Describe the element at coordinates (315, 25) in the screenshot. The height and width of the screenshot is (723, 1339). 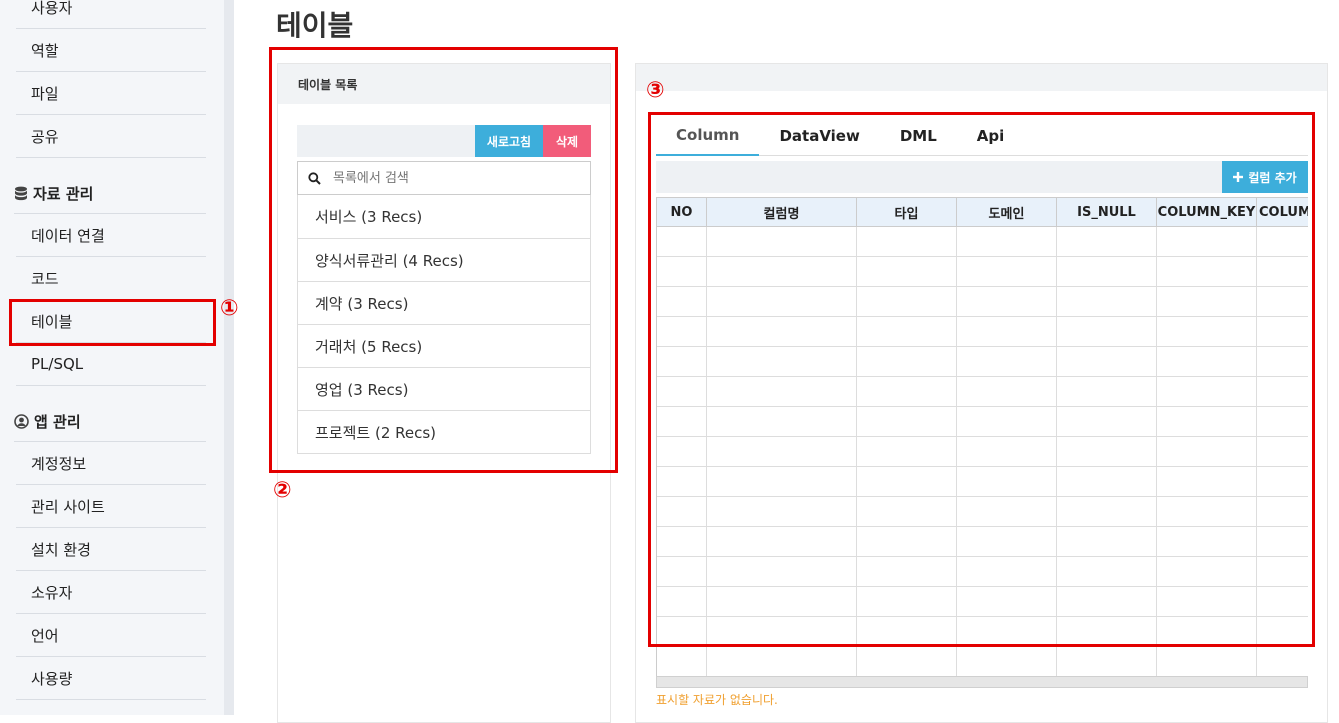
I see `page-title: 테이블` at that location.